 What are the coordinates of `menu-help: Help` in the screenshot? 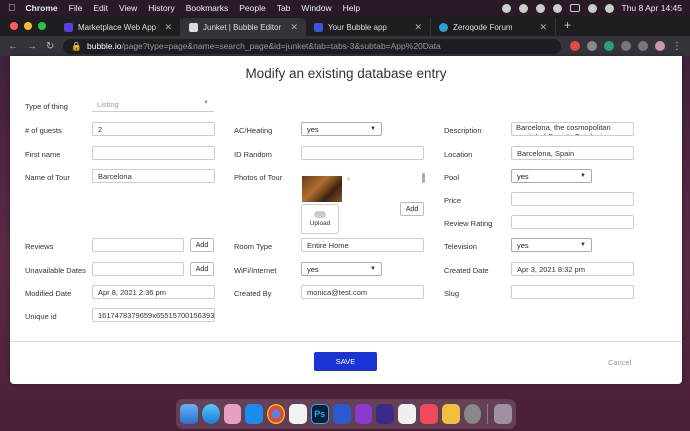 It's located at (351, 8).